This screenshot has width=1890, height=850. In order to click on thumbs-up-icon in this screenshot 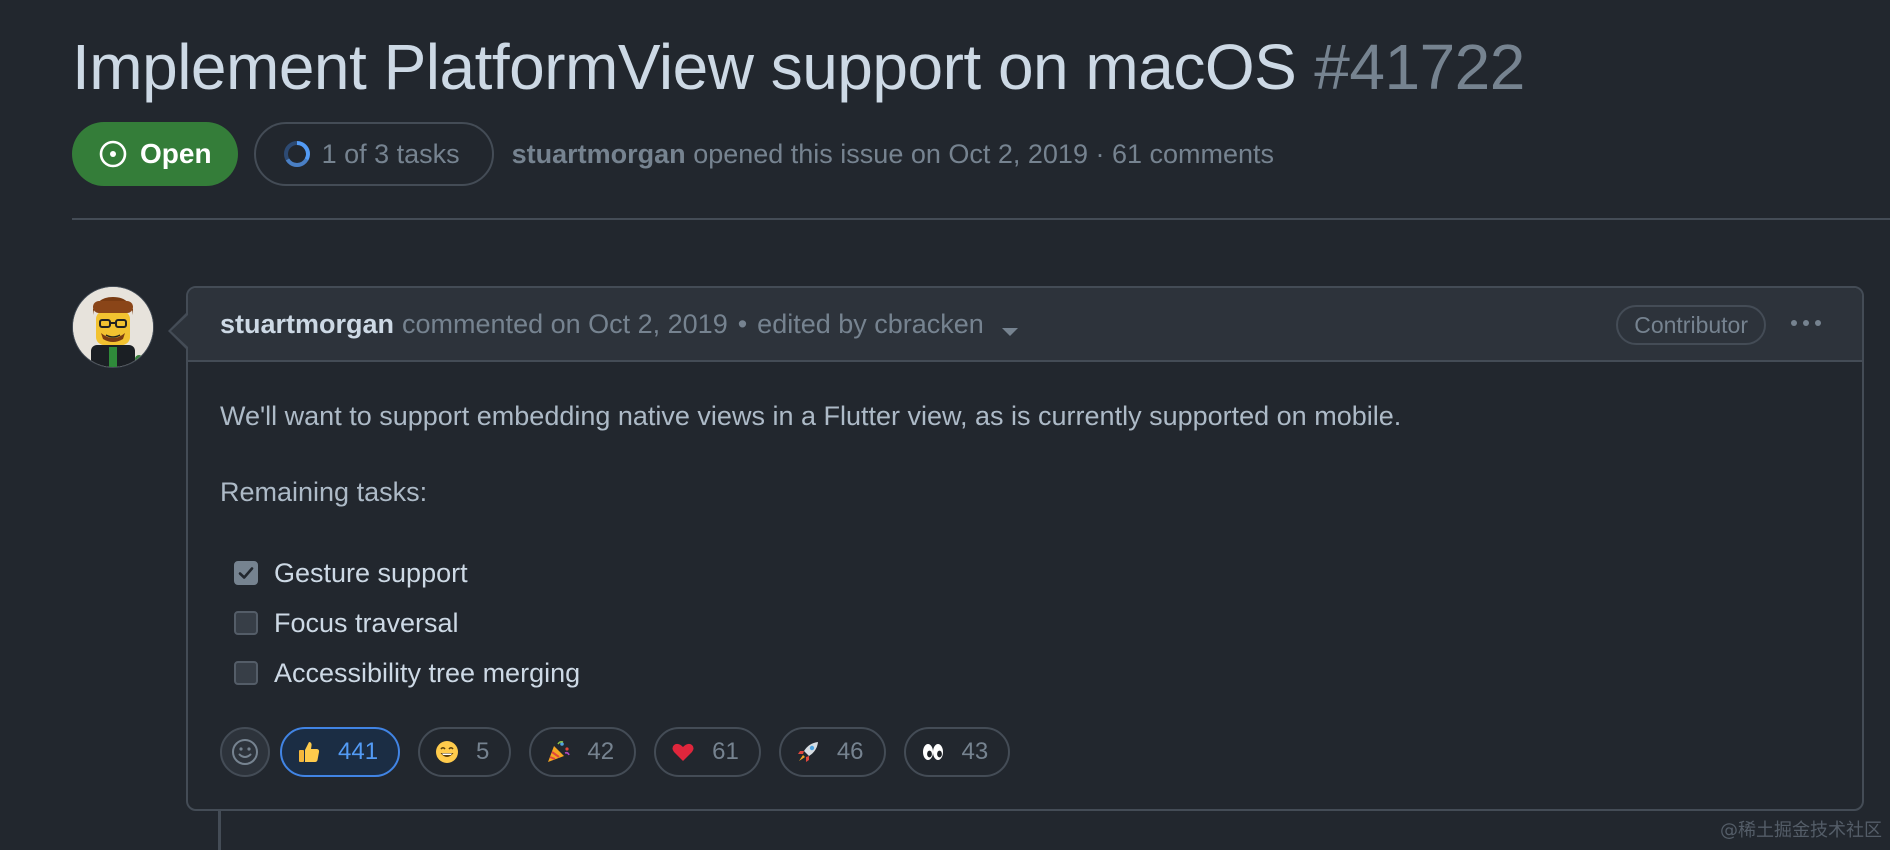, I will do `click(309, 752)`.